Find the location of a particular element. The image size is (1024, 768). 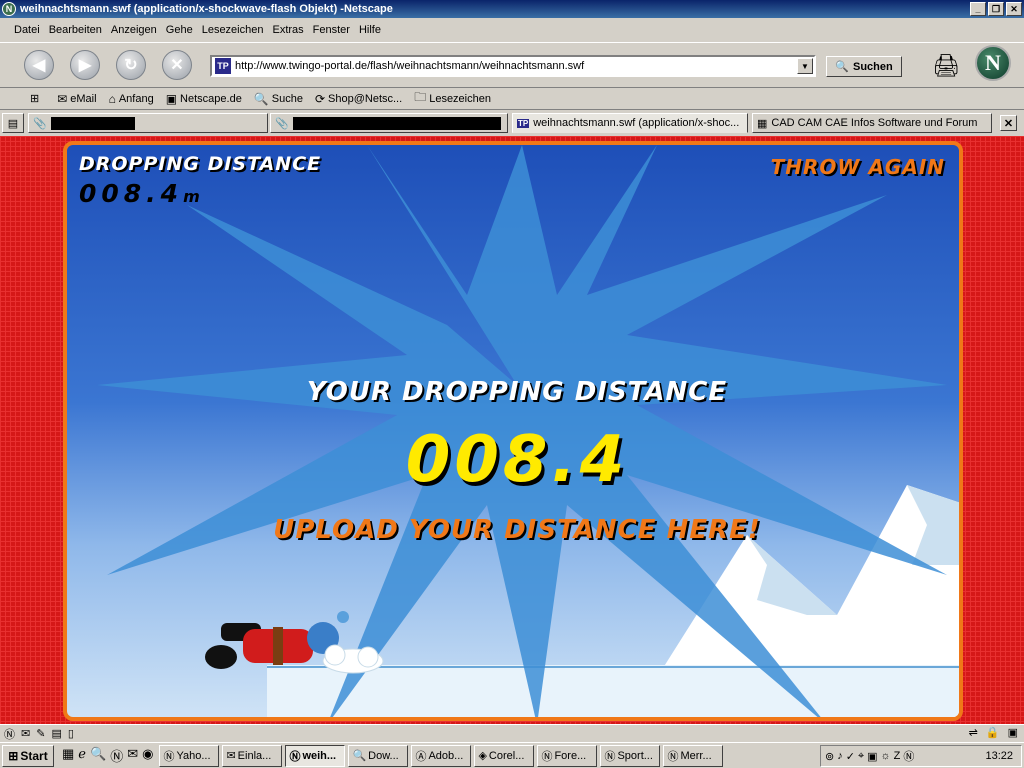

start-button: ⊞ Start is located at coordinates (28, 755).